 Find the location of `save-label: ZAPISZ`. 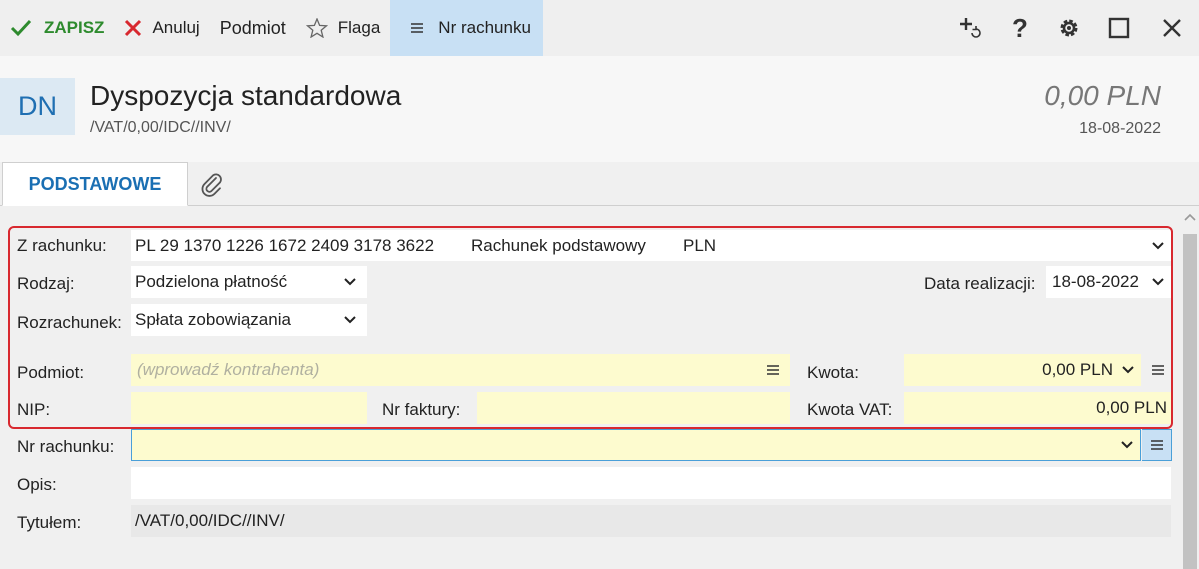

save-label: ZAPISZ is located at coordinates (74, 27).